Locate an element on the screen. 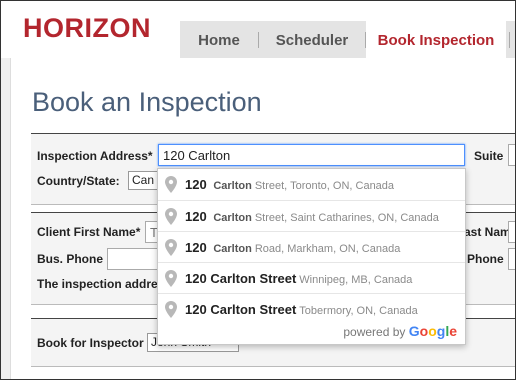  powered-by-text: powered by is located at coordinates (374, 332).